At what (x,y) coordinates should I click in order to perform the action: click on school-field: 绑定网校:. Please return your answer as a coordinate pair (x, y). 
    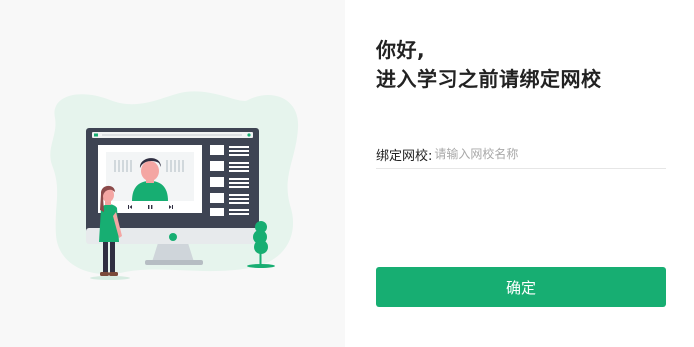
    Looking at the image, I should click on (521, 154).